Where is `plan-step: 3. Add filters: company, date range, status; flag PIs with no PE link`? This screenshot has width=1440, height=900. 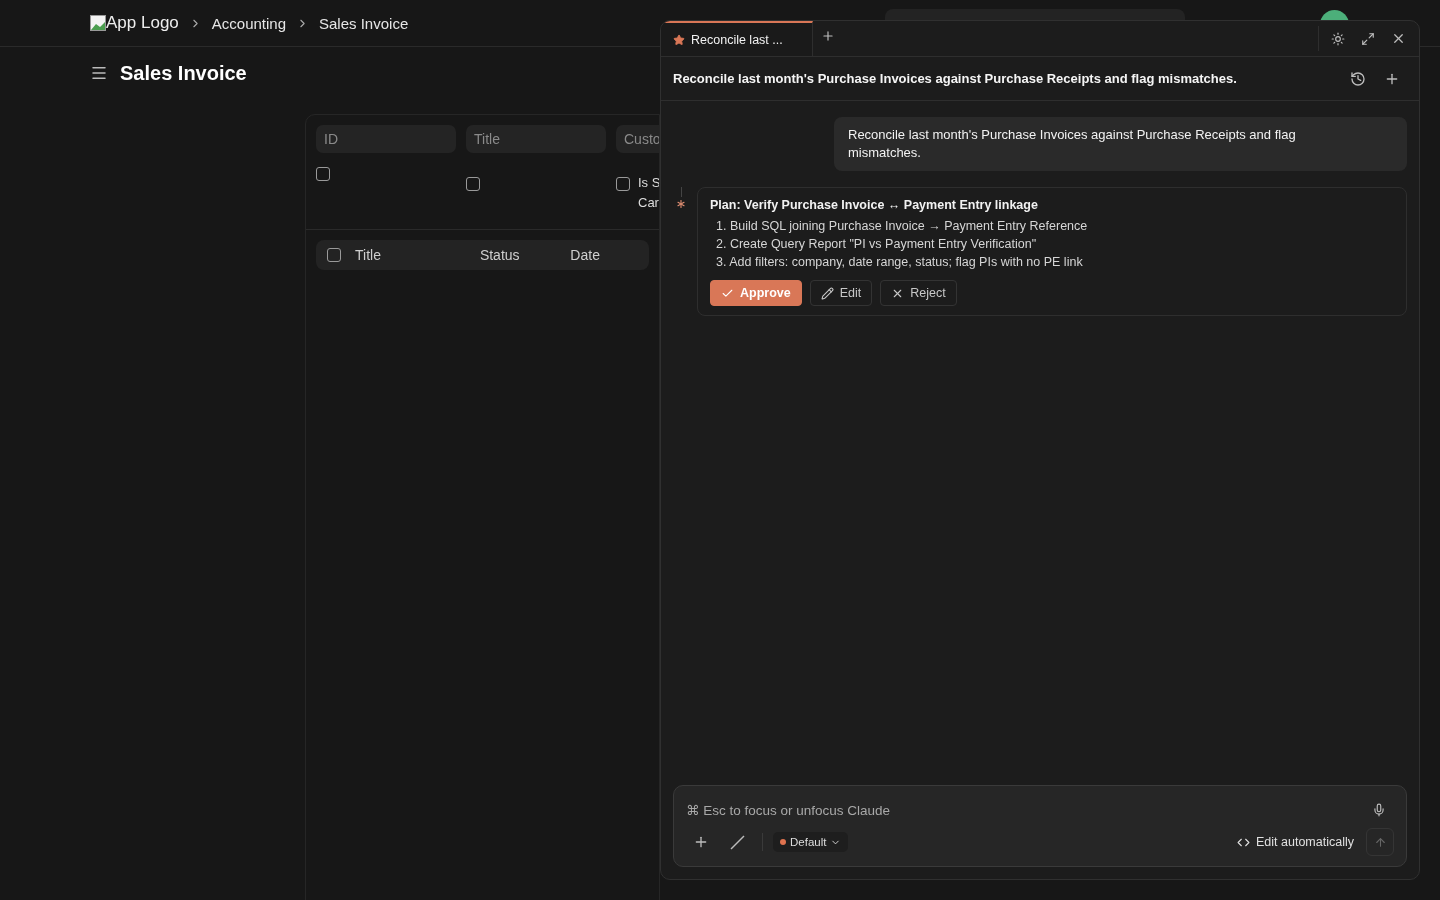
plan-step: 3. Add filters: company, date range, status; flag PIs with no PE link is located at coordinates (1052, 262).